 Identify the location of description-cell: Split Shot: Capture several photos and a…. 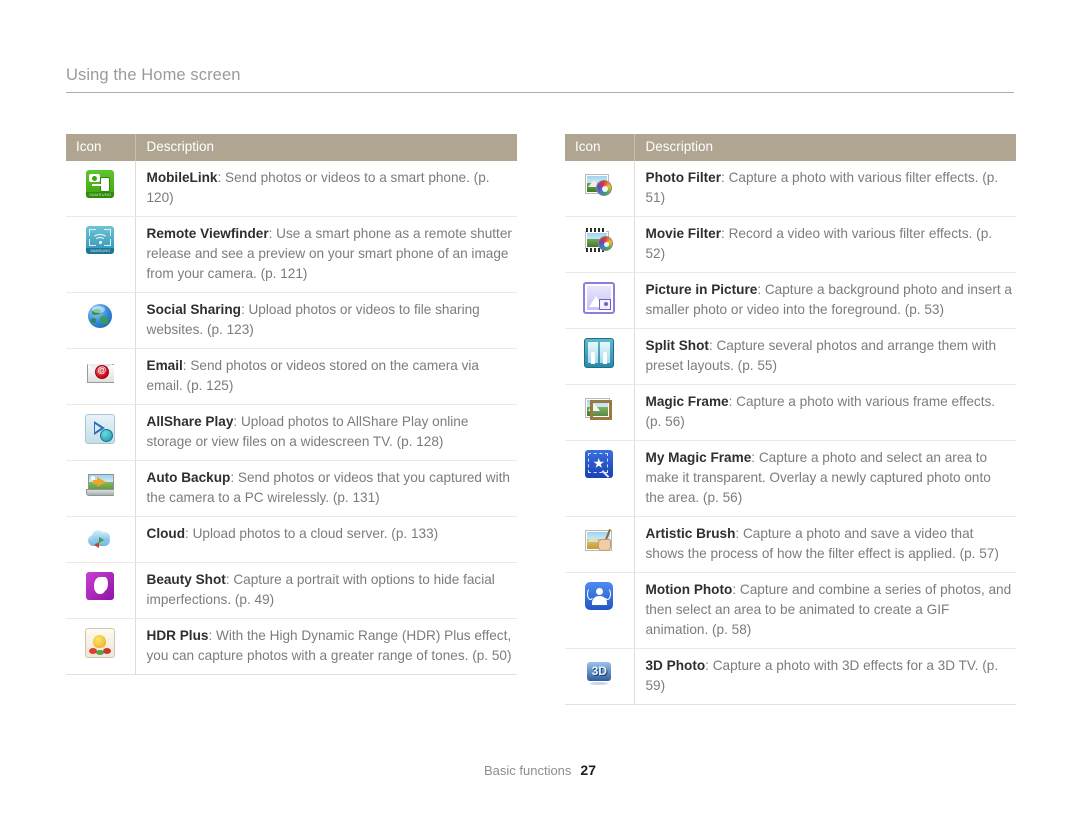
(824, 356).